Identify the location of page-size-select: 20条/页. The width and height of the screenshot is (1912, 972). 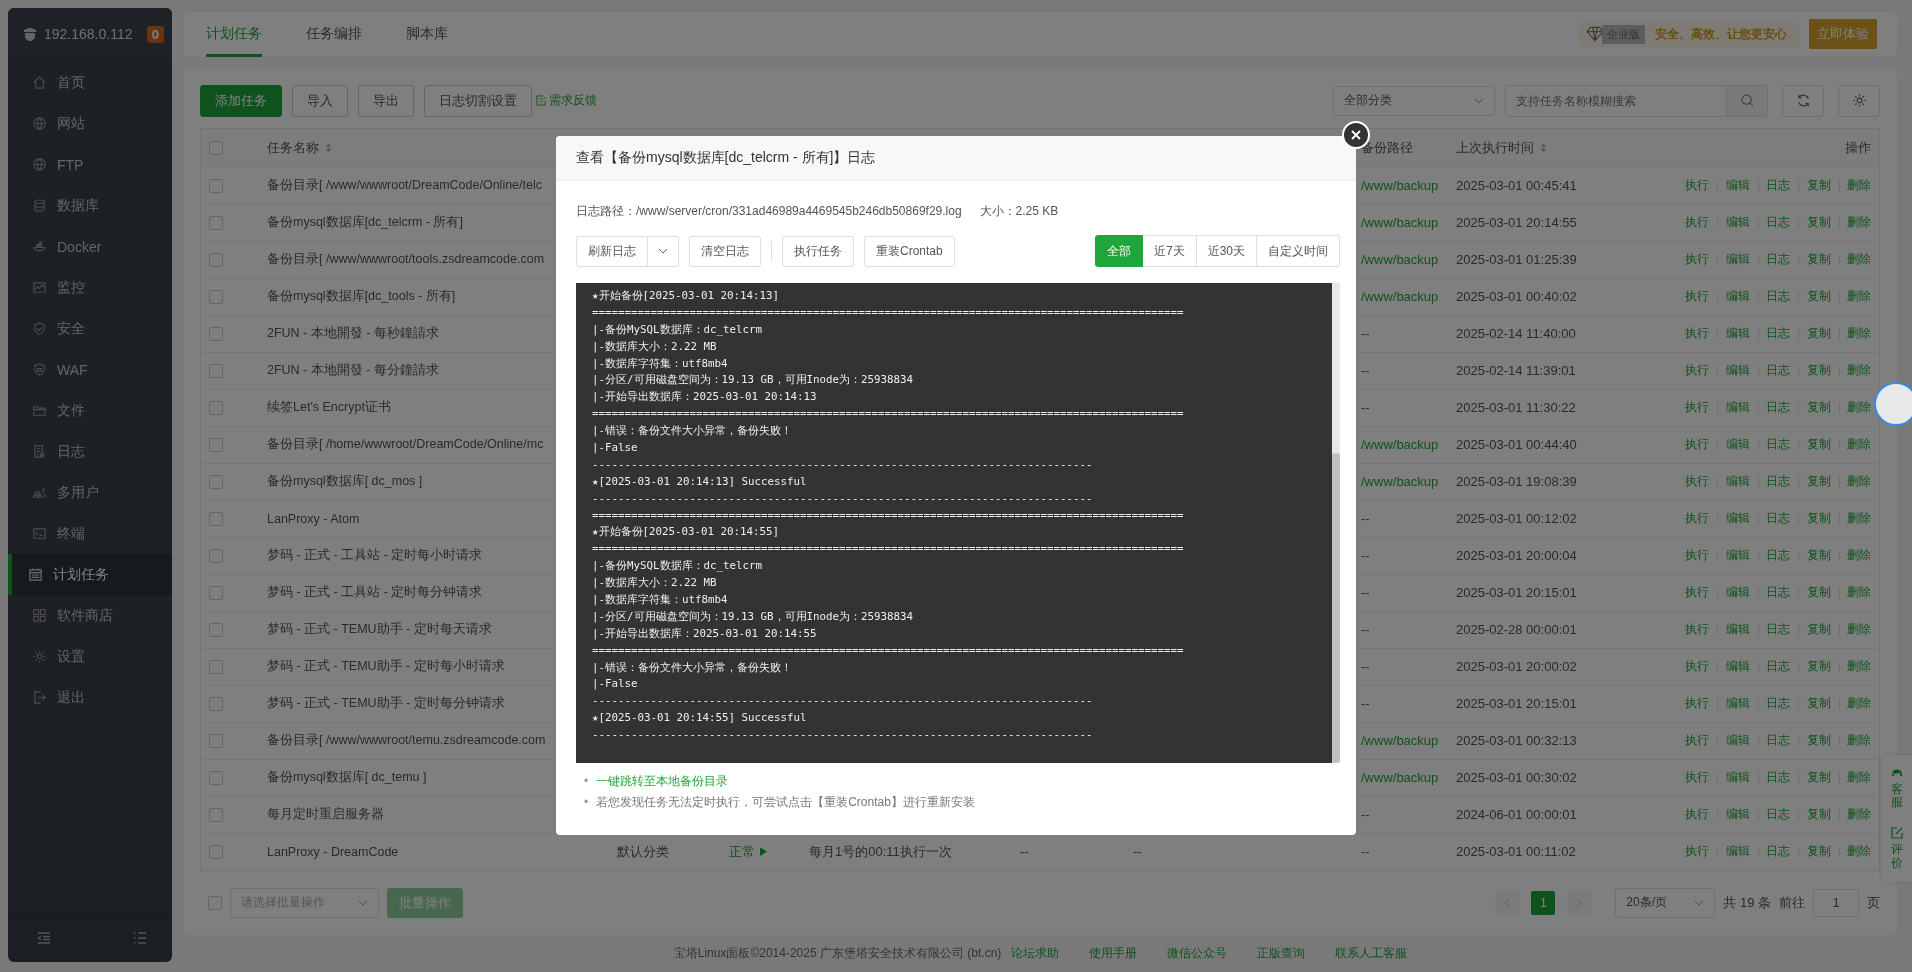
(1665, 902).